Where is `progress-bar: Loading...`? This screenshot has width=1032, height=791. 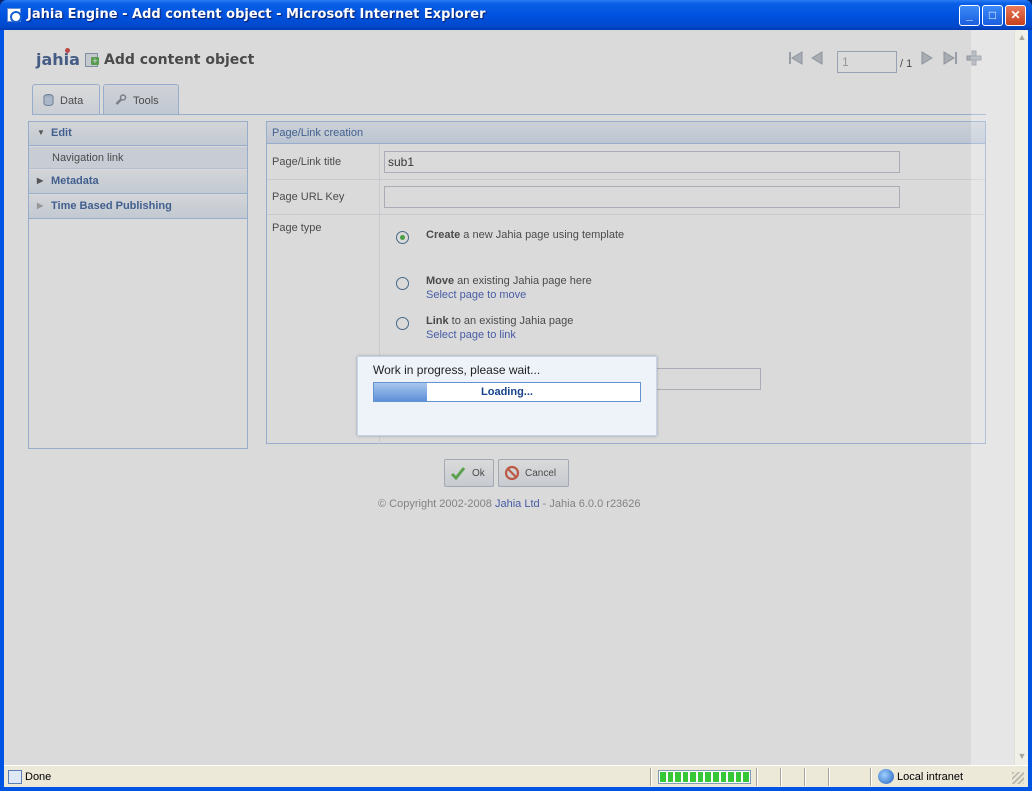 progress-bar: Loading... is located at coordinates (507, 392).